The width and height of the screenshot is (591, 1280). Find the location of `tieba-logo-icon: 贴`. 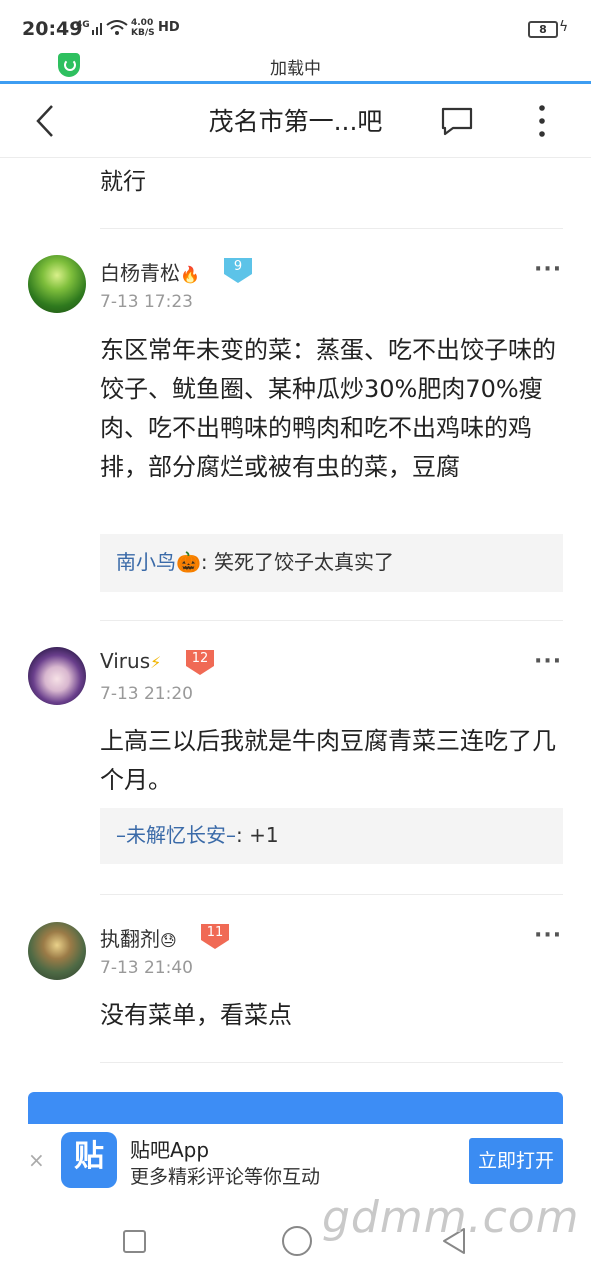

tieba-logo-icon: 贴 is located at coordinates (89, 1160).